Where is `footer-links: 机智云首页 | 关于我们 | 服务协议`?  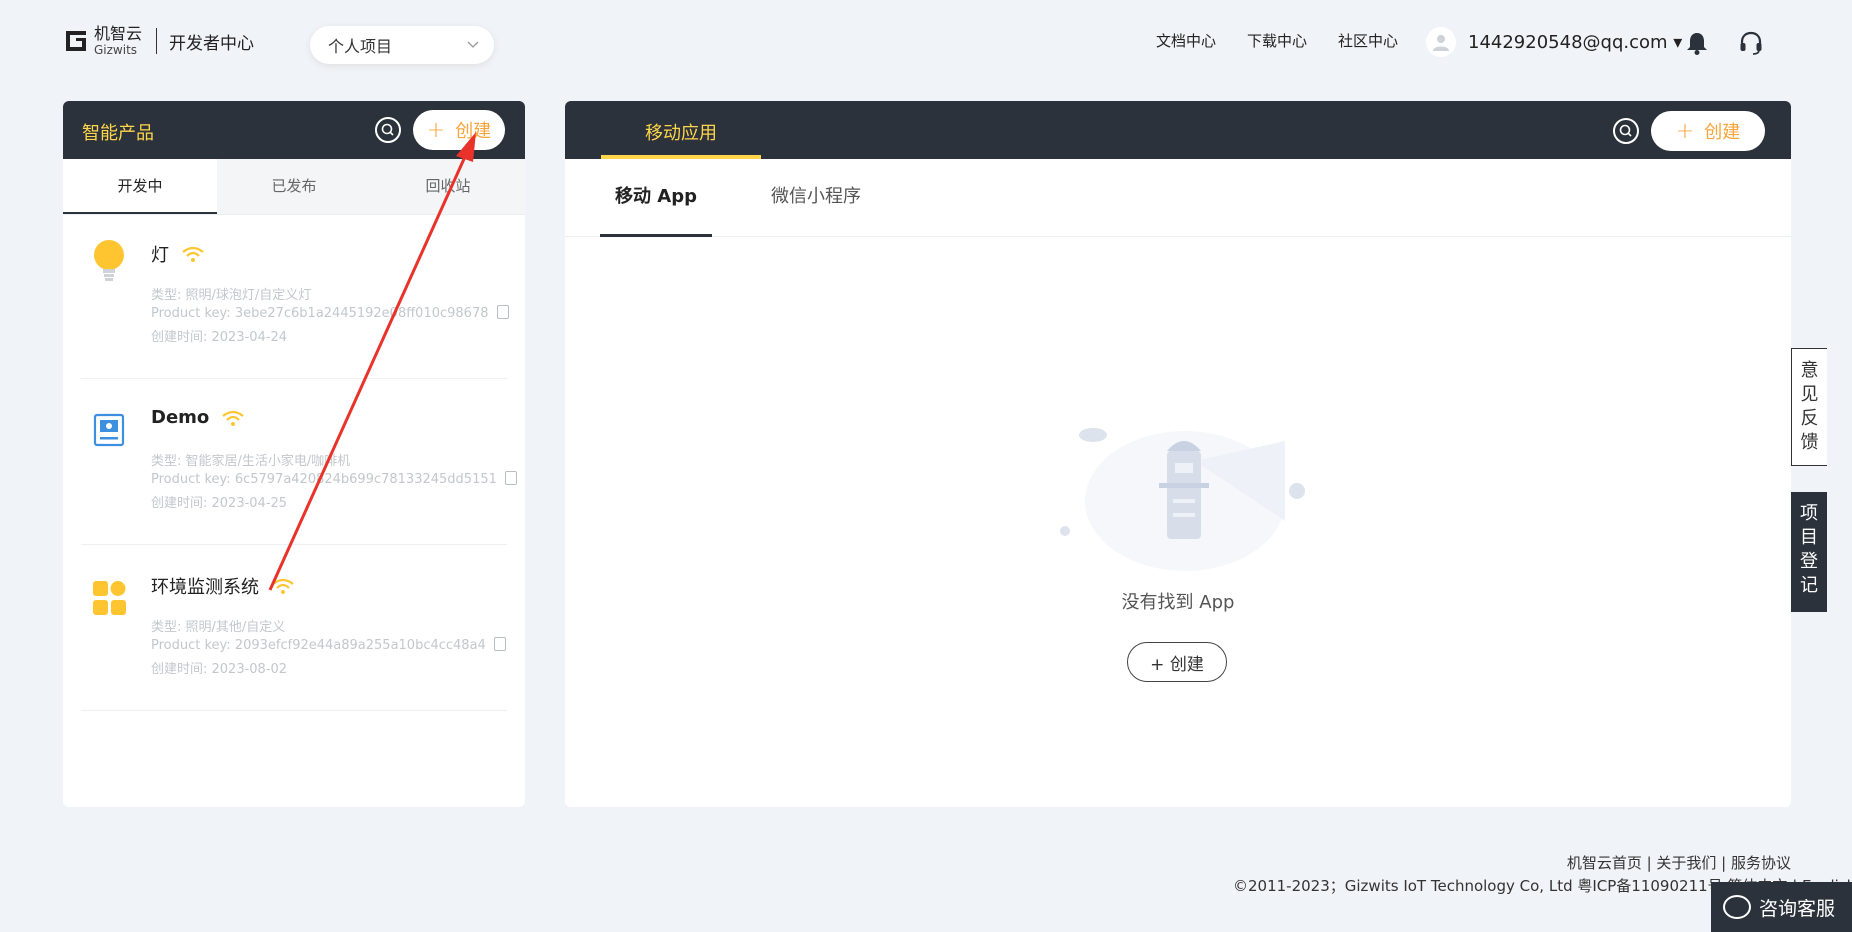
footer-links: 机智云首页 | 关于我们 | 服务协议 is located at coordinates (1679, 862).